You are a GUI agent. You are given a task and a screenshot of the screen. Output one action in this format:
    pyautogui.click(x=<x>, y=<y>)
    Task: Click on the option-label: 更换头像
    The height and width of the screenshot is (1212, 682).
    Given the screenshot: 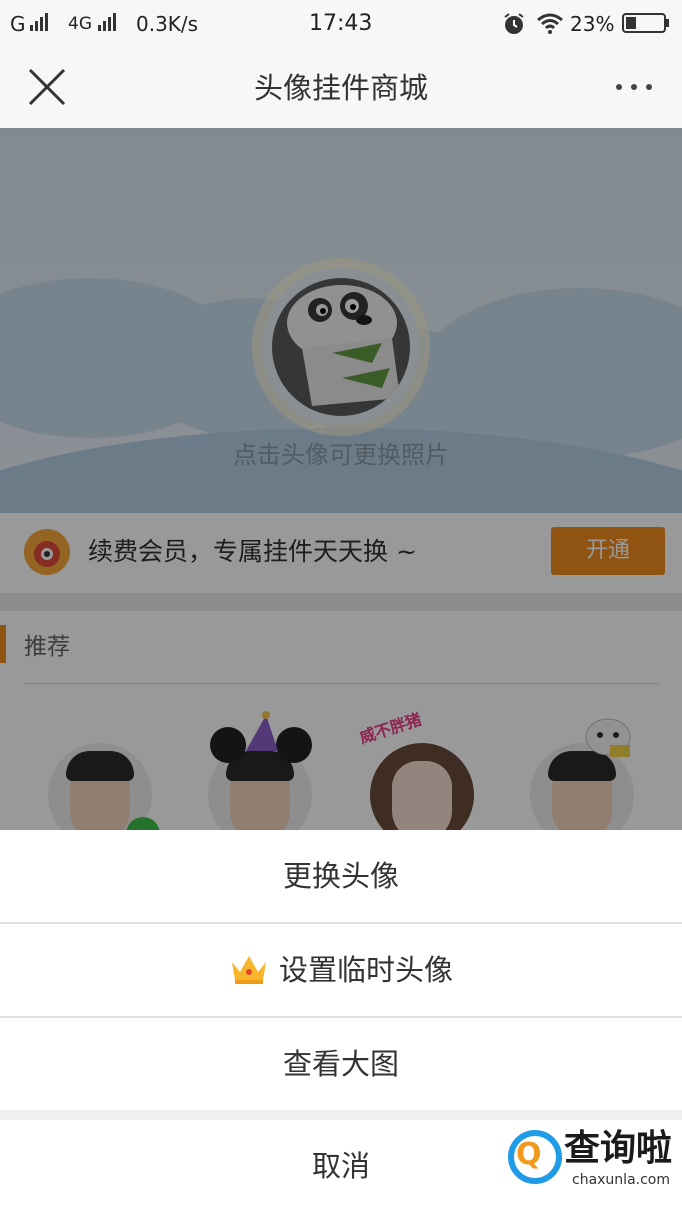 What is the action you would take?
    pyautogui.click(x=340, y=876)
    